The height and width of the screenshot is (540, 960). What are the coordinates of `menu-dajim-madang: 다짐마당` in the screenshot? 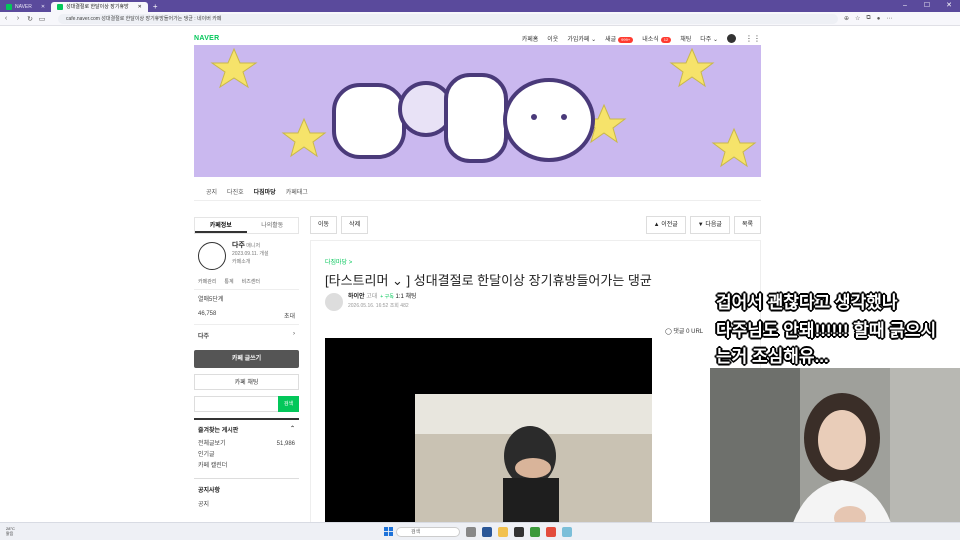 It's located at (265, 191).